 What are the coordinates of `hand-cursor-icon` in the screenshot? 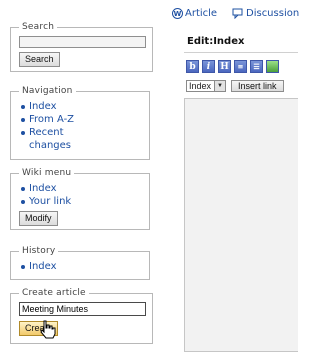 It's located at (48, 329).